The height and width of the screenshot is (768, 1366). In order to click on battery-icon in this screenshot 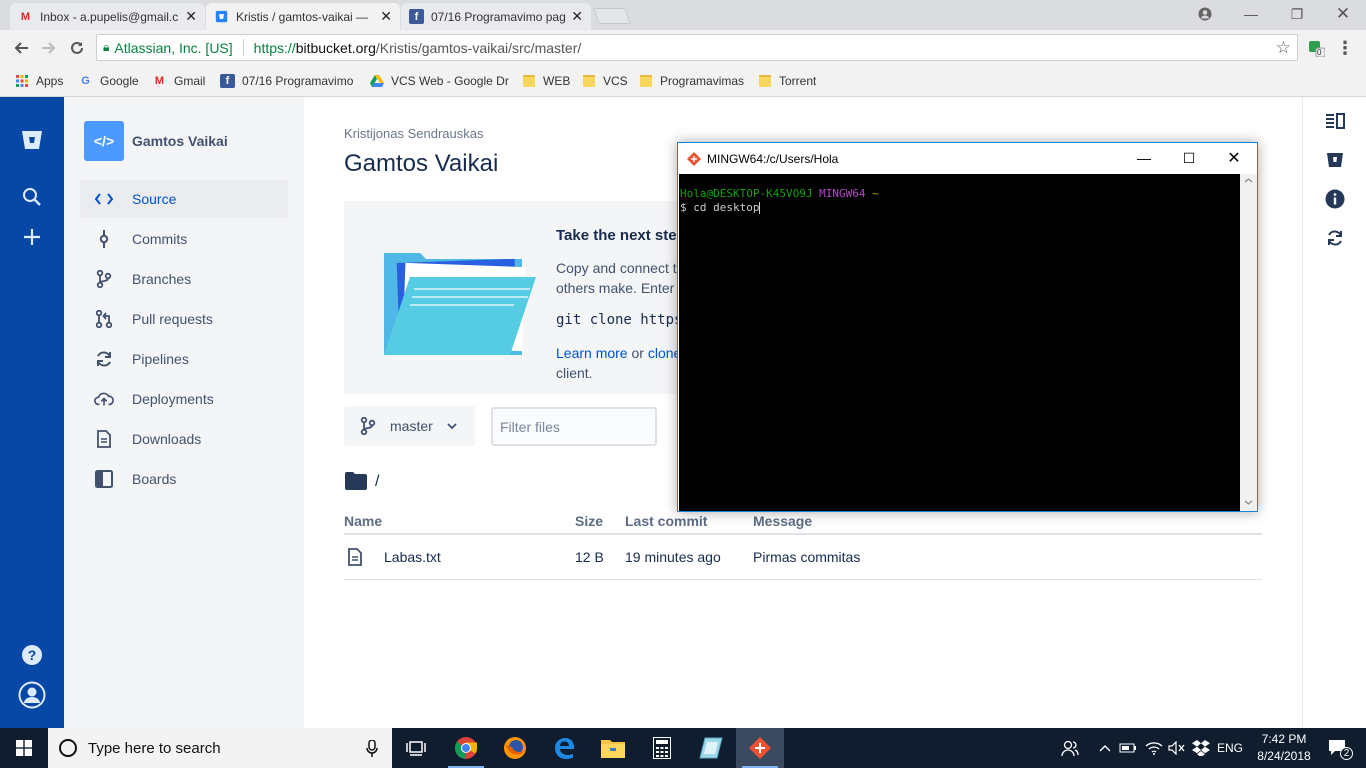, I will do `click(1128, 748)`.